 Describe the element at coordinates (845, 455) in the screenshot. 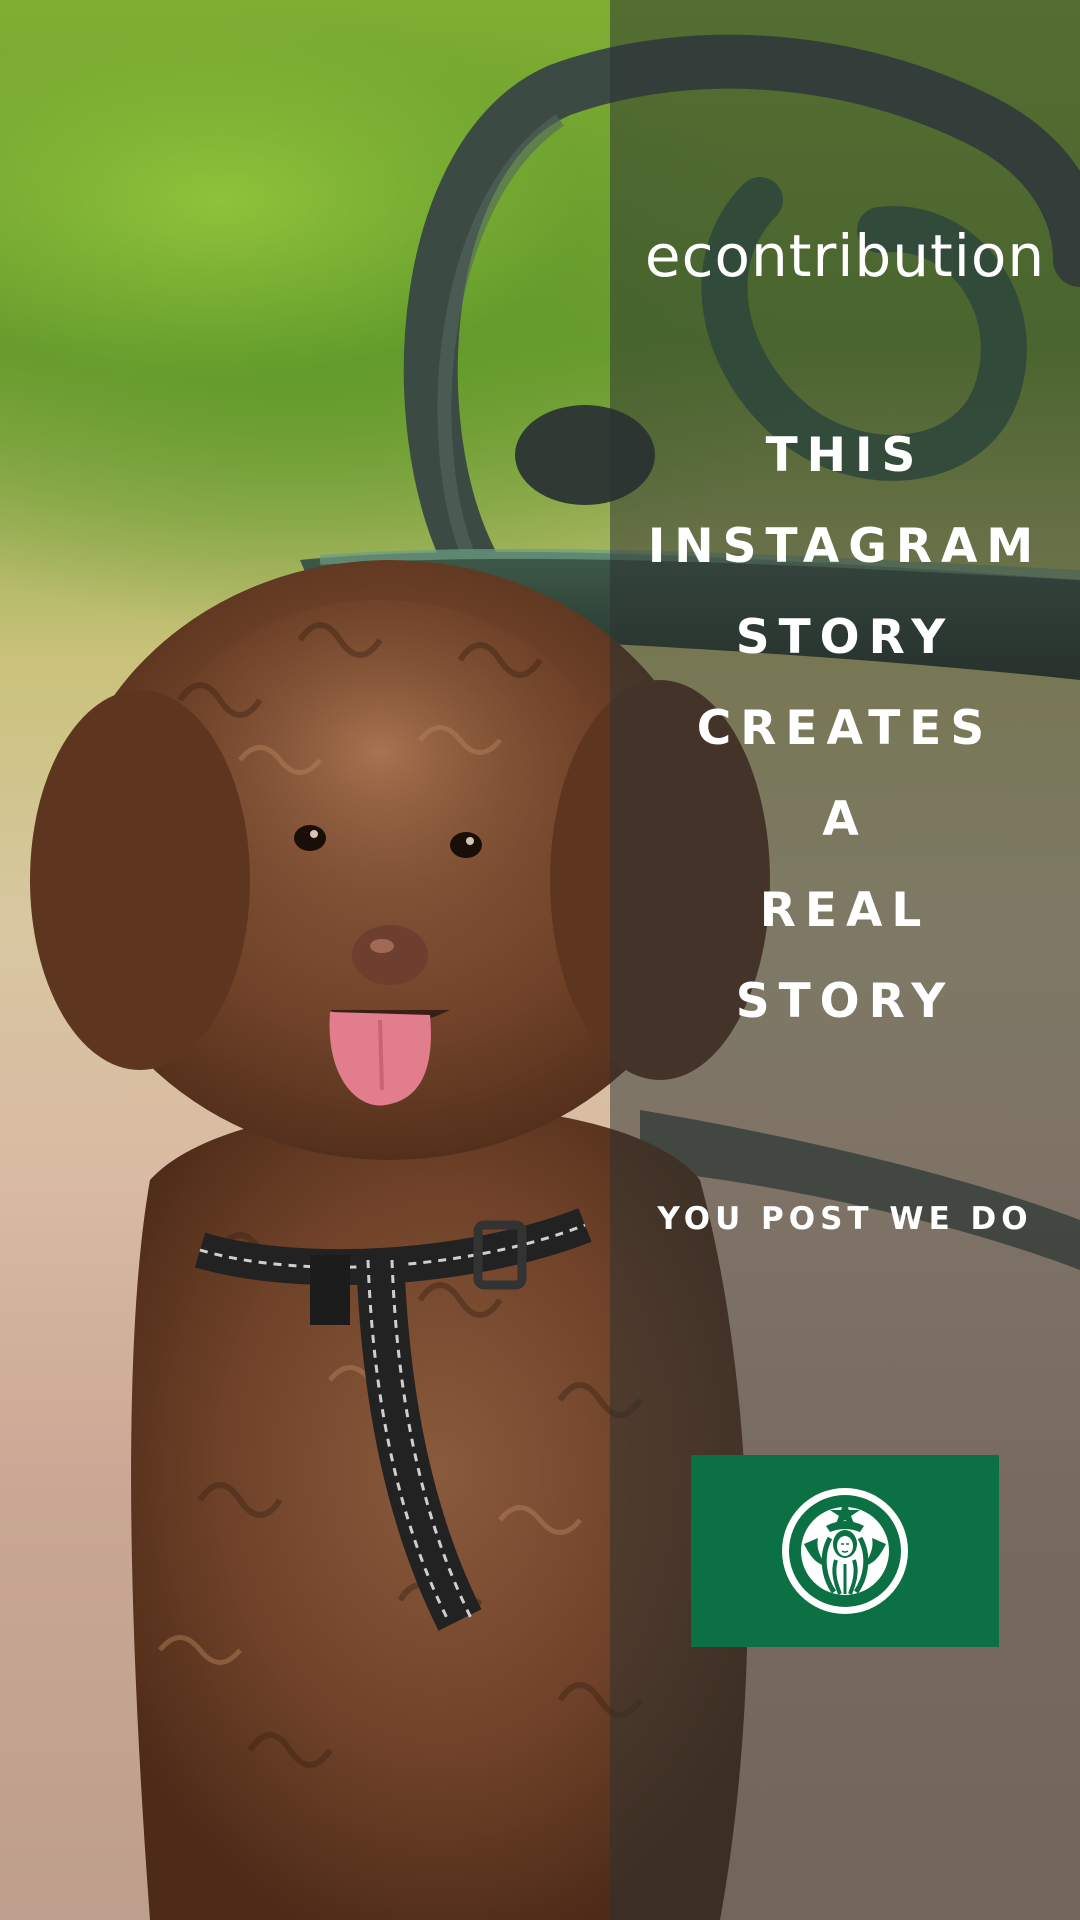

I see `headline-line: THIS` at that location.